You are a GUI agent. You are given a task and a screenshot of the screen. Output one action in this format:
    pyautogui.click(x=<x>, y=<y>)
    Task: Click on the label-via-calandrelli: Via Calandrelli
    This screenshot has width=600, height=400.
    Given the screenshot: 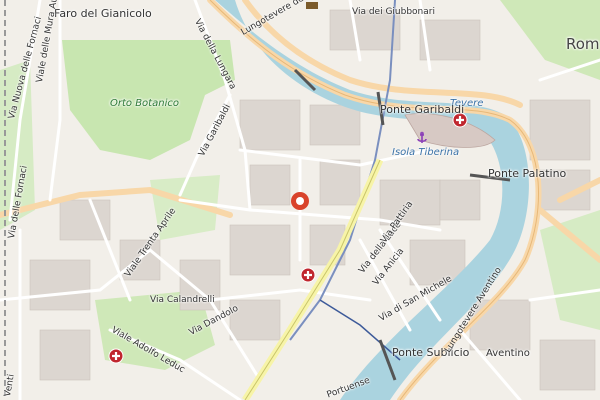 What is the action you would take?
    pyautogui.click(x=182, y=300)
    